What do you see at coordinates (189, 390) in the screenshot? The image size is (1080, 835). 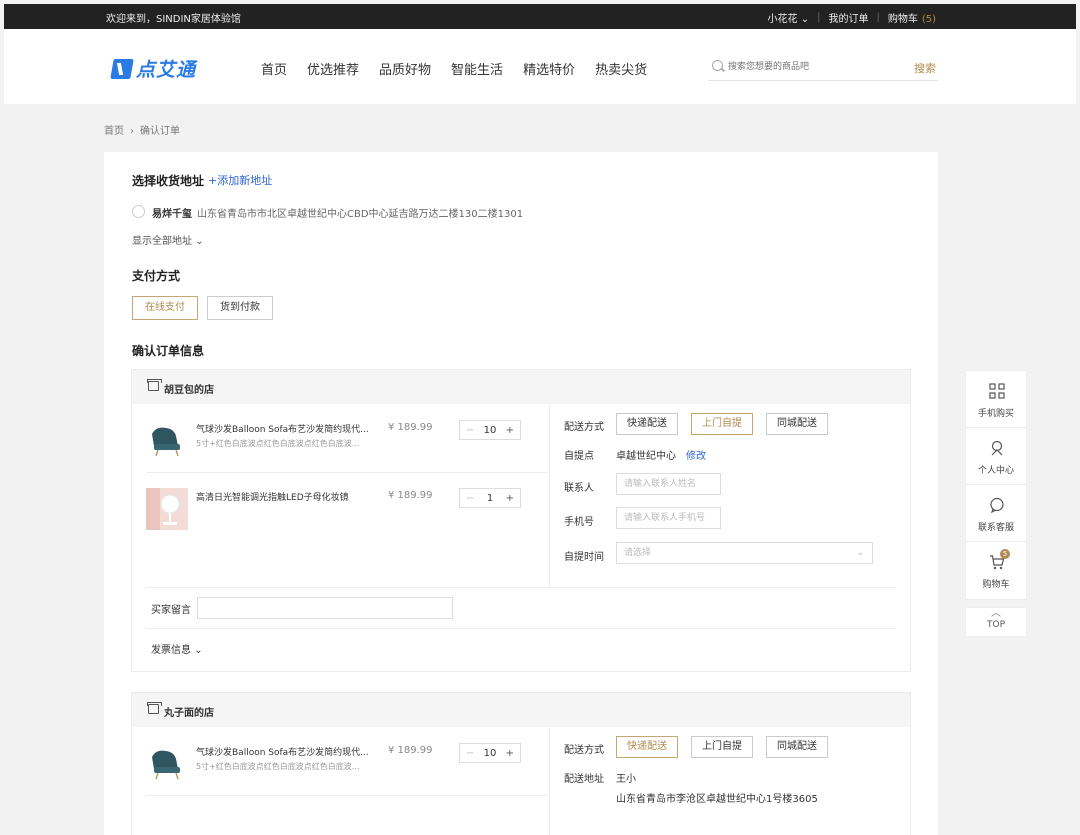 I see `store-name: 胡豆包的店` at bounding box center [189, 390].